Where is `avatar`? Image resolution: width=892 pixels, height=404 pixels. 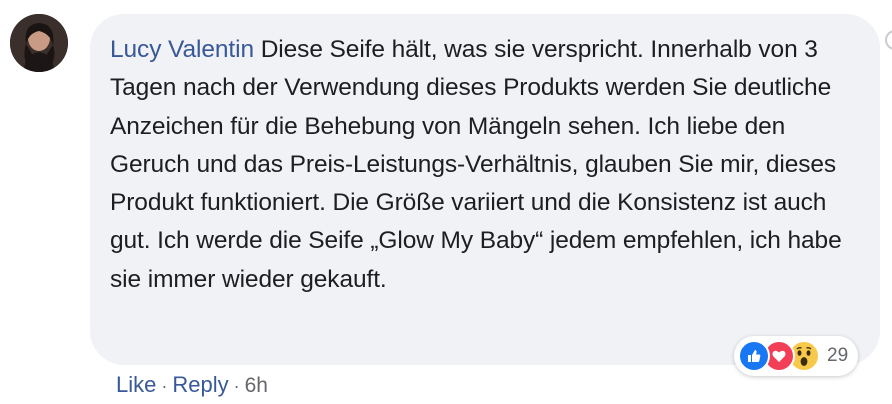 avatar is located at coordinates (39, 43).